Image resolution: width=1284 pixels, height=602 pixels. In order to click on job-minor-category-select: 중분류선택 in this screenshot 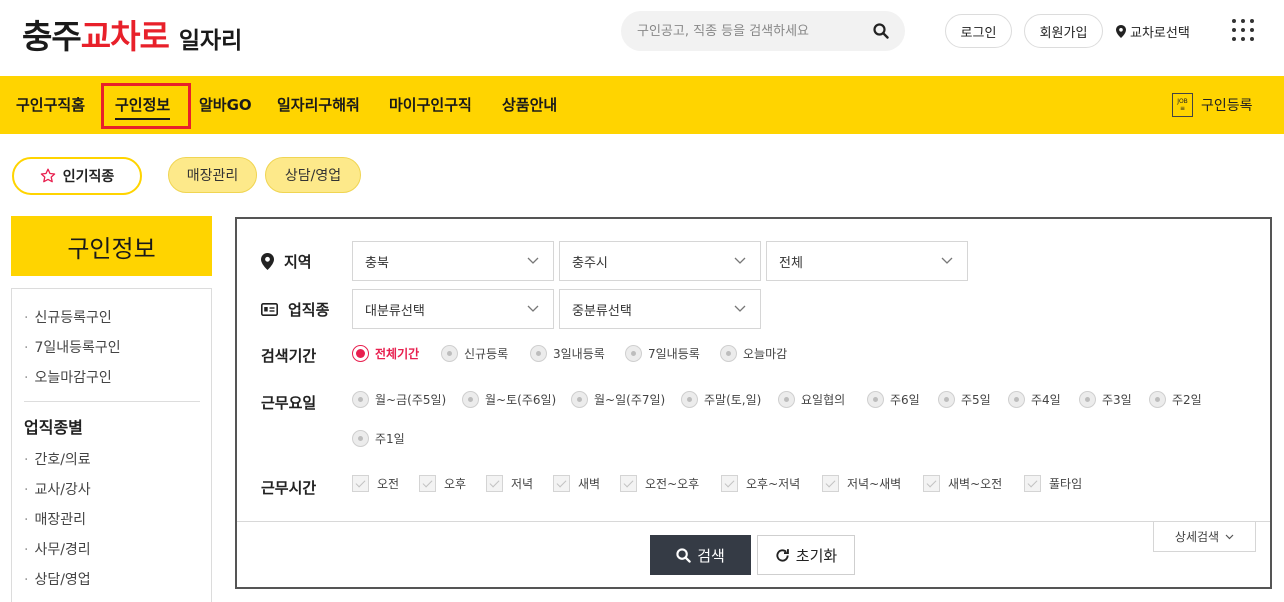, I will do `click(660, 309)`.